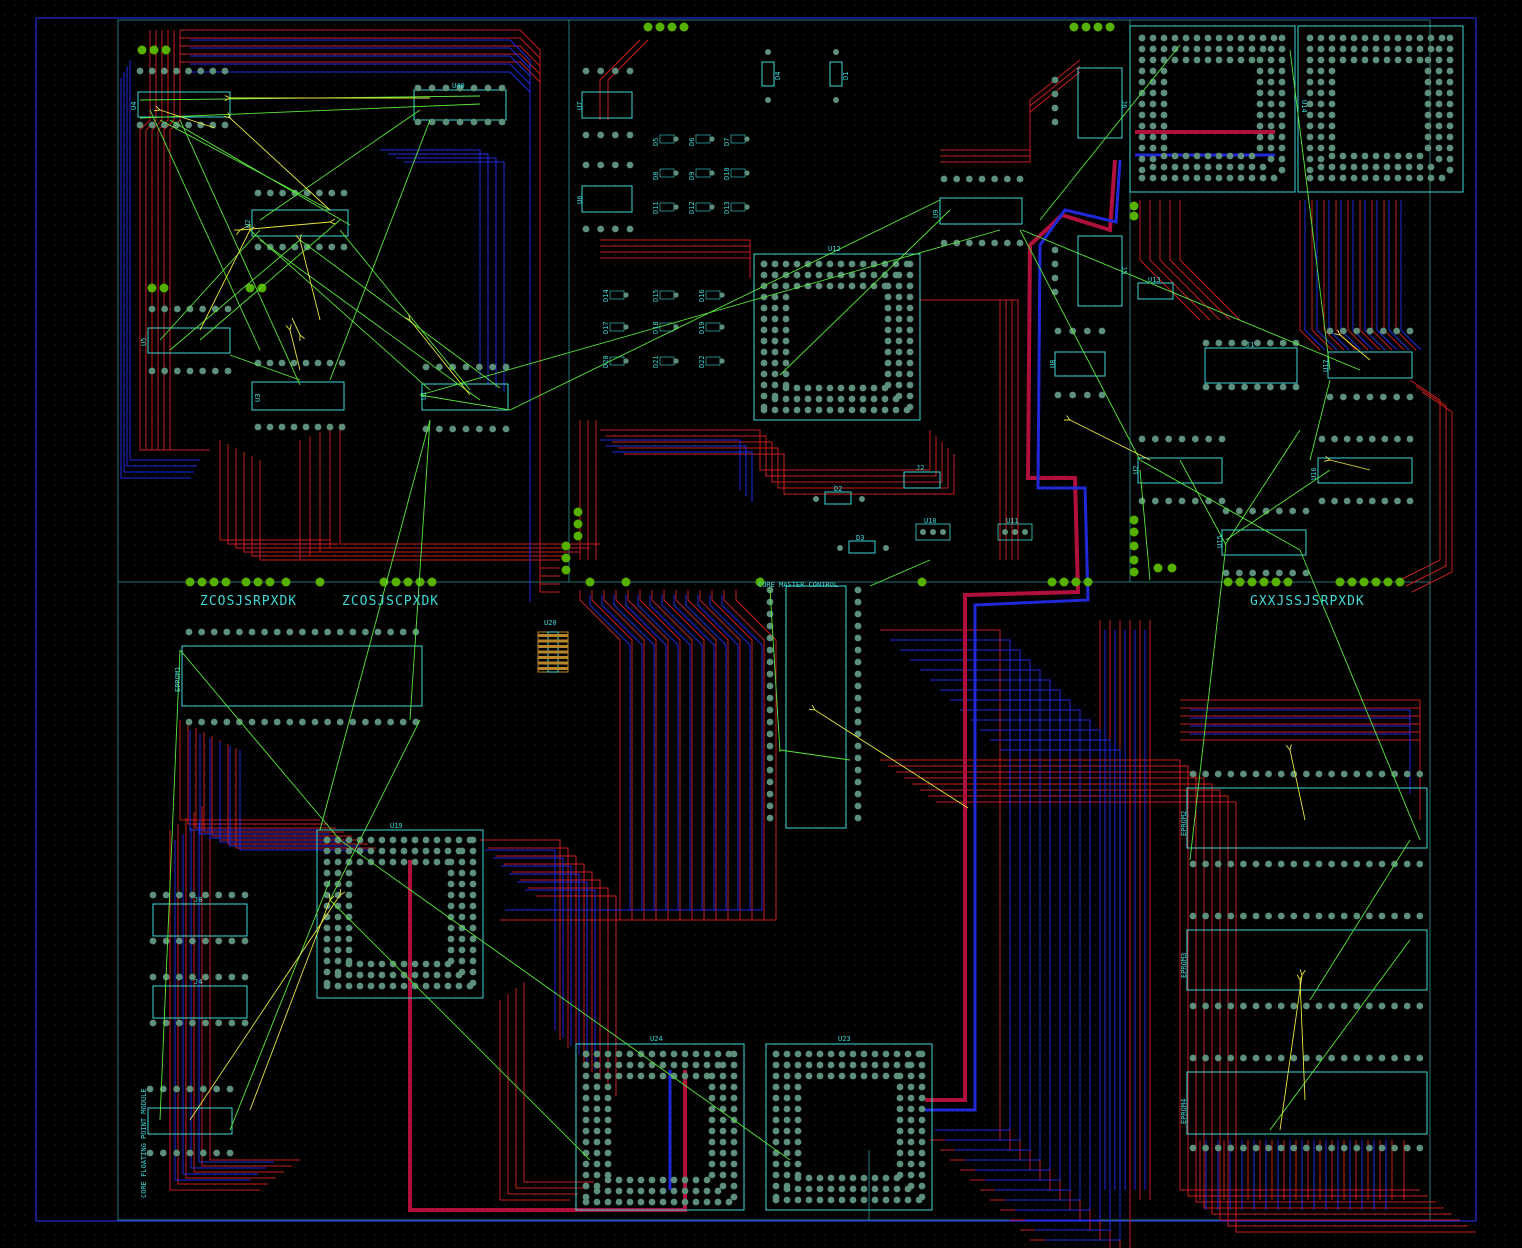  Describe the element at coordinates (458, 86) in the screenshot. I see `label-u40: U40` at that location.